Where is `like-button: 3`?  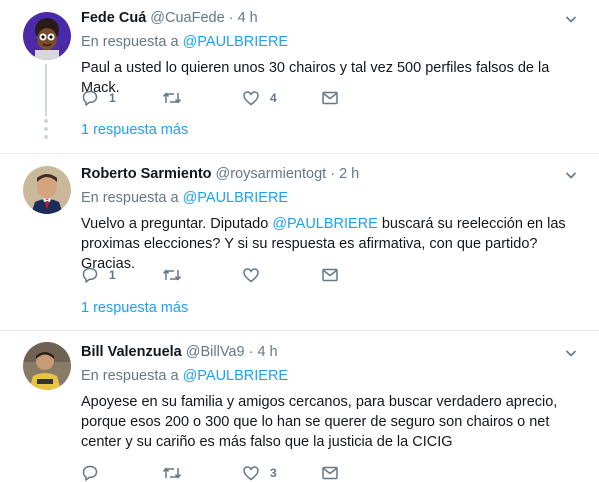
like-button: 3 is located at coordinates (259, 473).